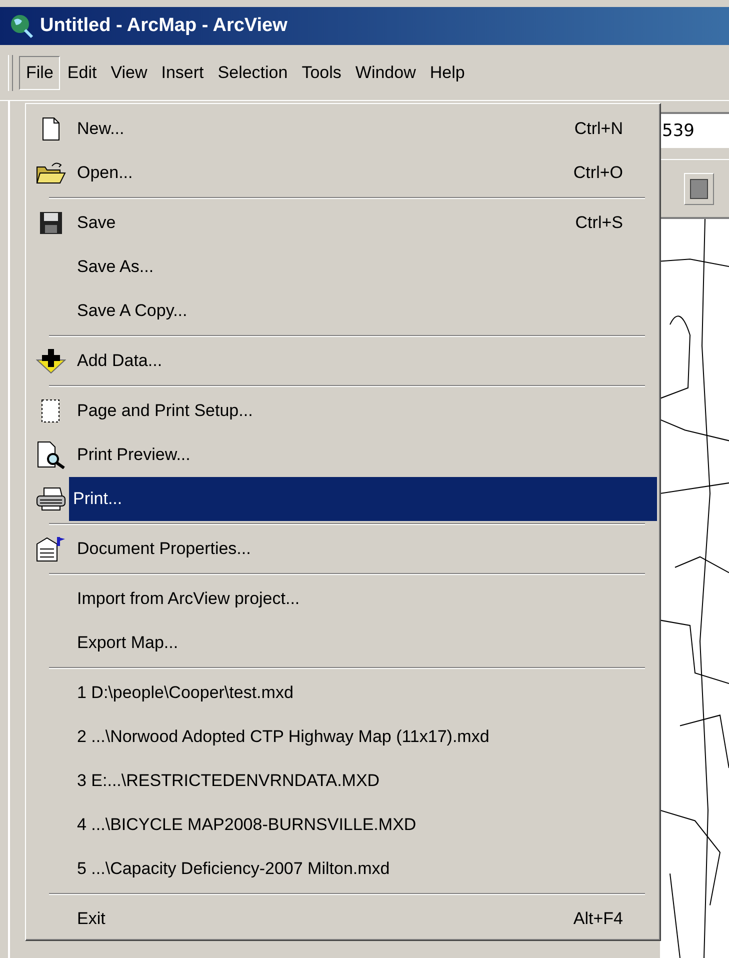 This screenshot has height=958, width=729. I want to click on menu-bar-item: Selection, so click(252, 73).